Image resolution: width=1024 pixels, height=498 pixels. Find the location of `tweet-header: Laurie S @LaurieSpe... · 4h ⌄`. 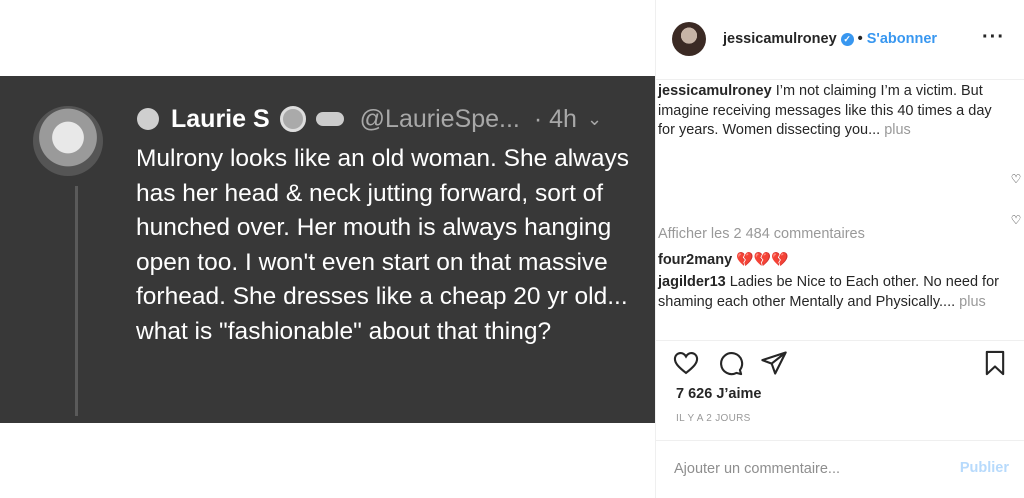

tweet-header: Laurie S @LaurieSpe... · 4h ⌄ is located at coordinates (369, 119).